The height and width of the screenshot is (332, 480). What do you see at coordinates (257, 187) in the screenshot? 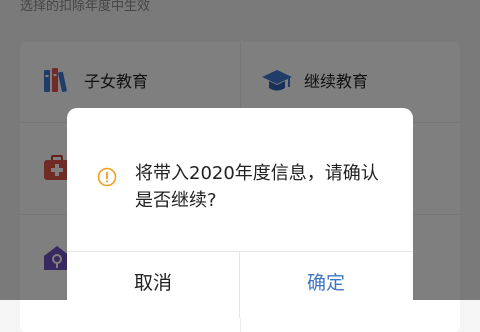
I see `dialog-message: 将带入2020年度信息，请确认是否继续?` at bounding box center [257, 187].